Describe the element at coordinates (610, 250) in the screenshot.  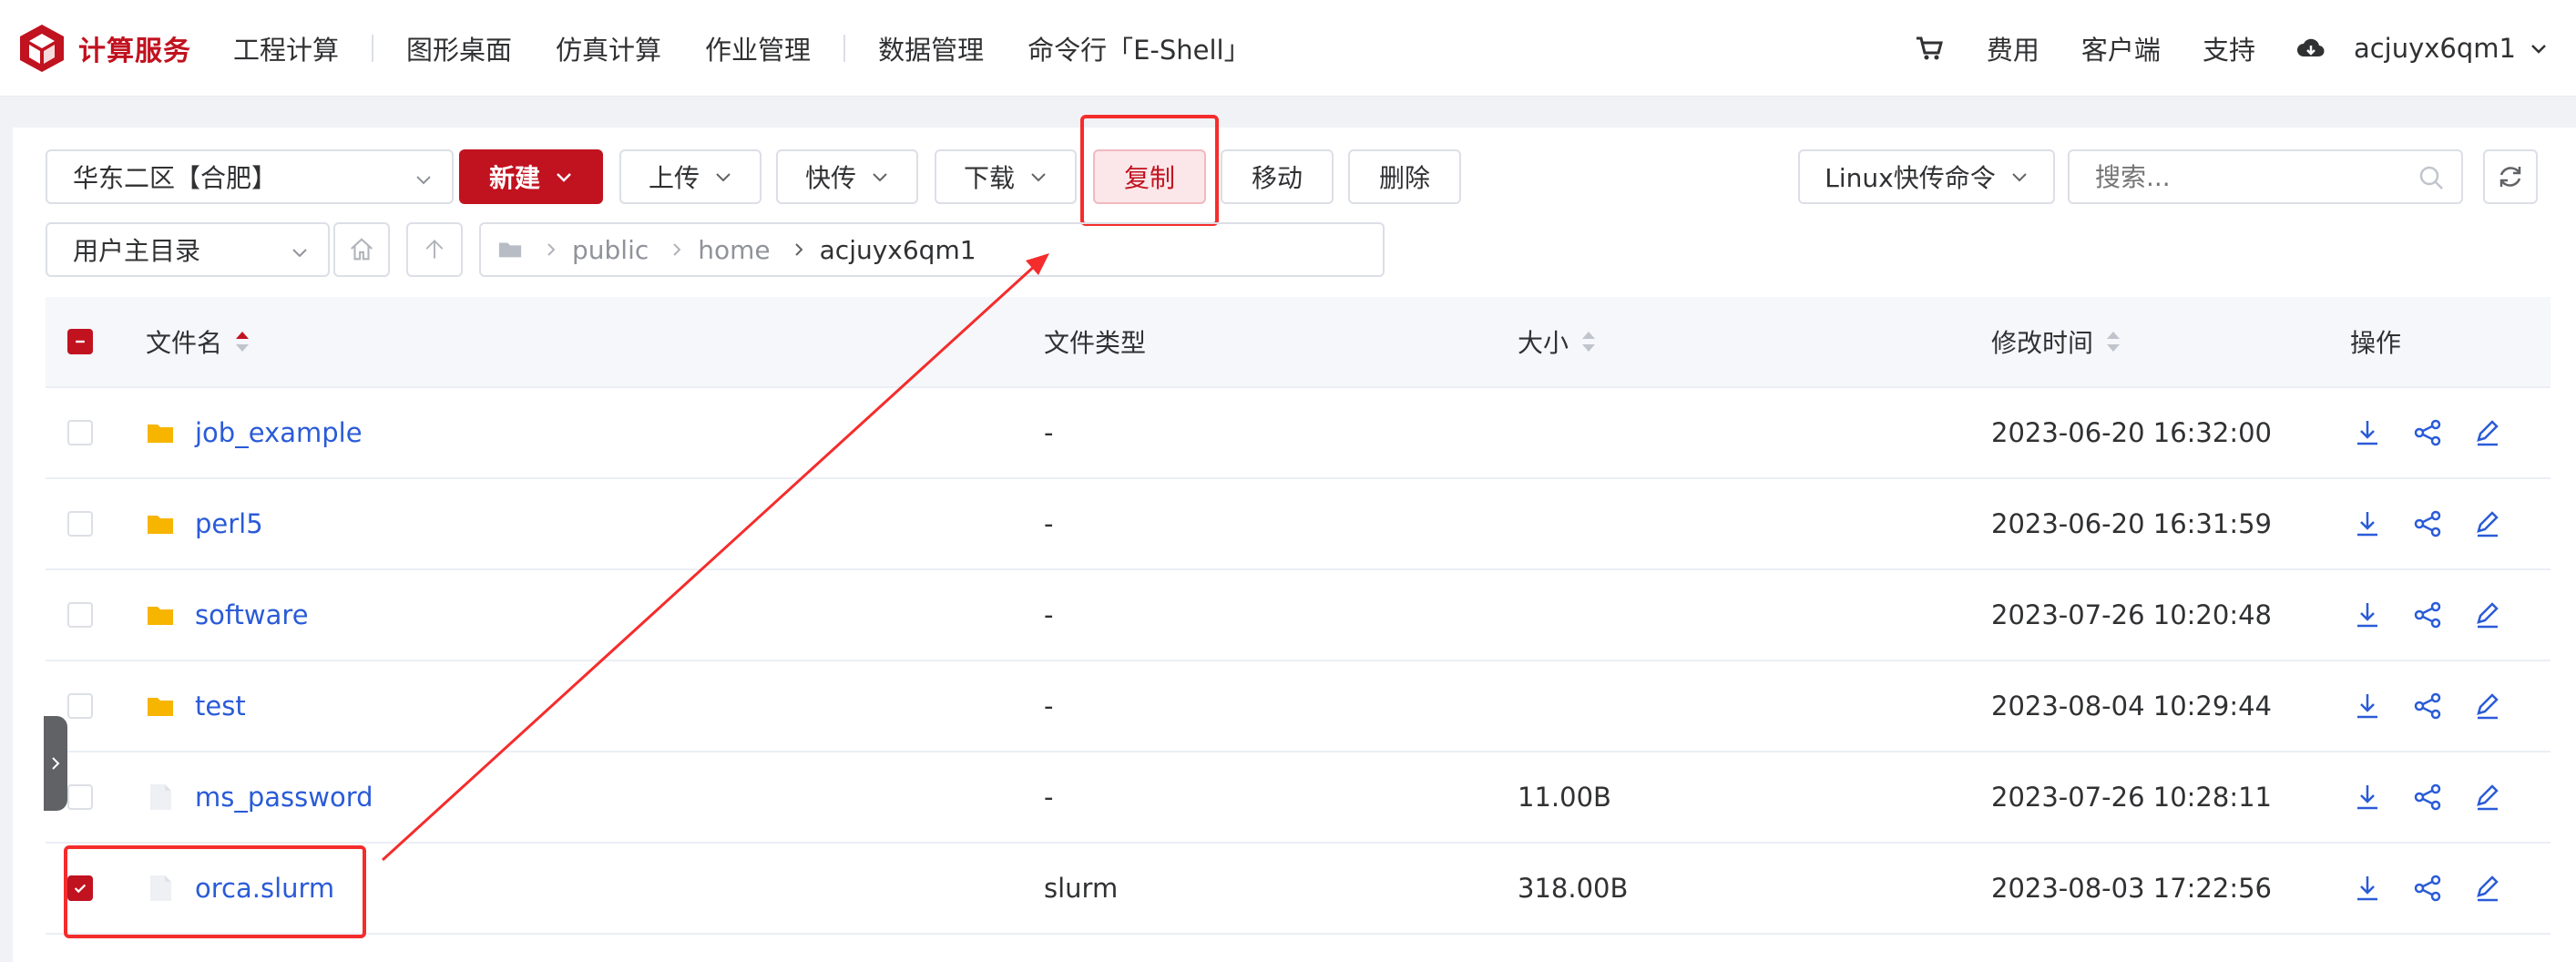
I see `breadcrumb-item: public` at that location.